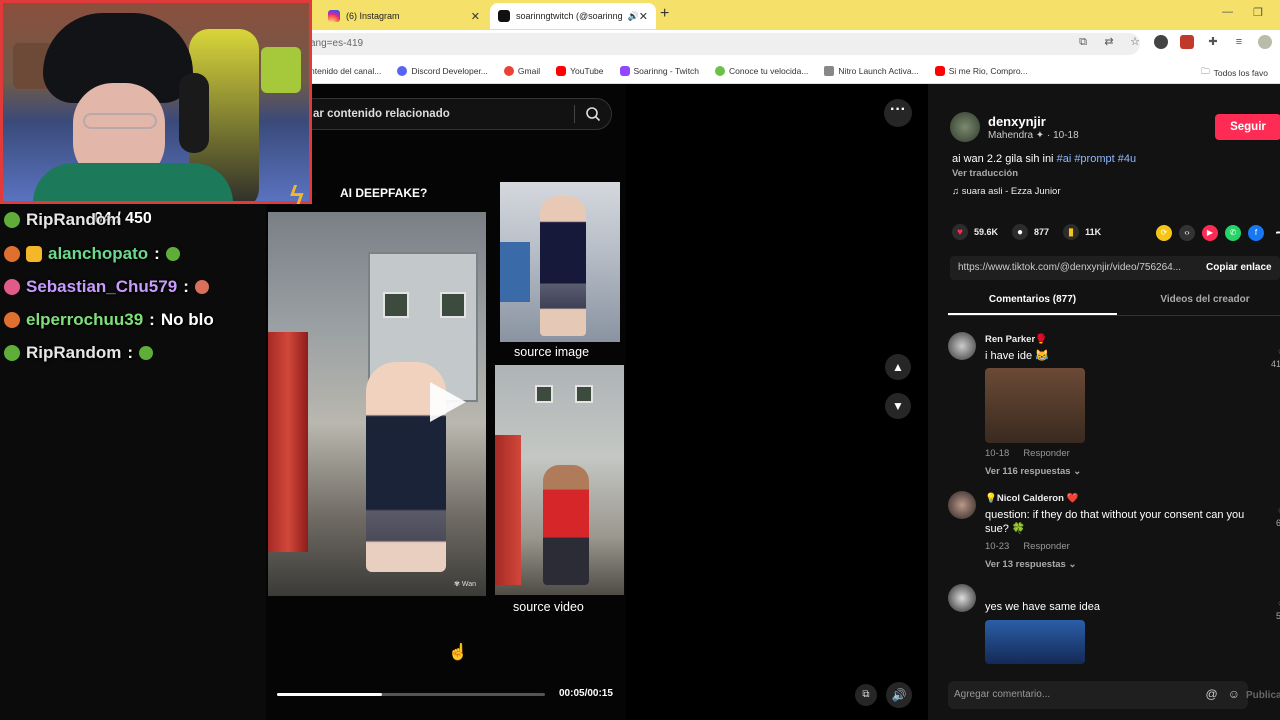  I want to click on share-arrow-icon: ➦, so click(1275, 233).